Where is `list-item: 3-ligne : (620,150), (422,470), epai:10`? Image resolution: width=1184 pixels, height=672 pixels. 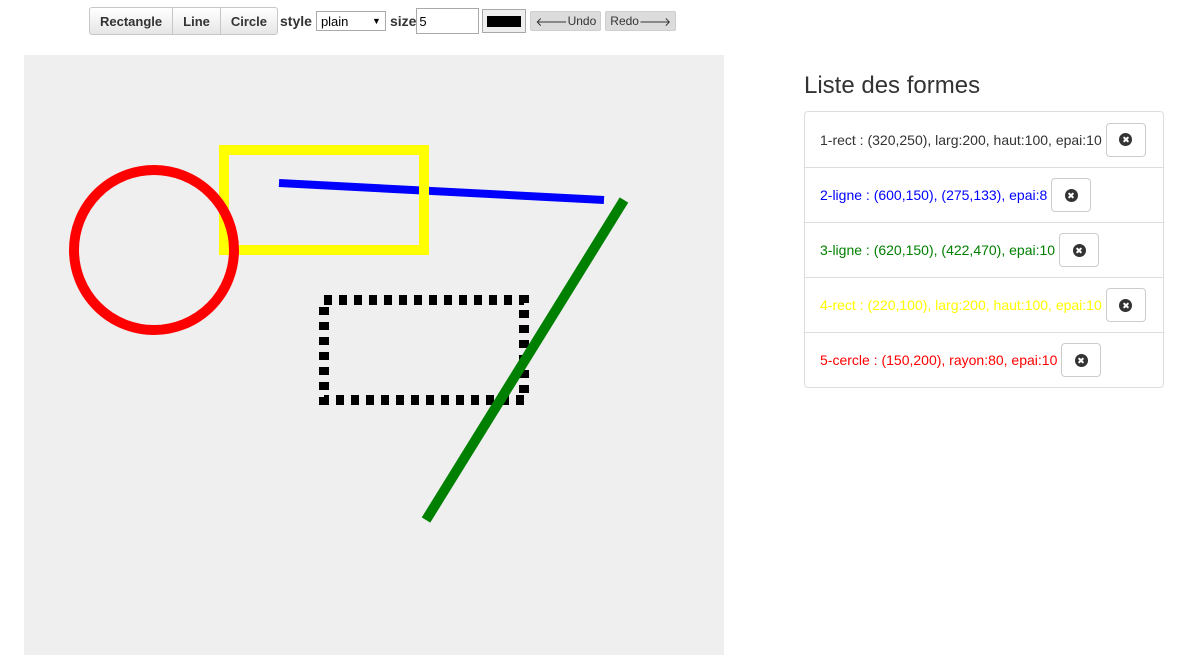 list-item: 3-ligne : (620,150), (422,470), epai:10 is located at coordinates (984, 249).